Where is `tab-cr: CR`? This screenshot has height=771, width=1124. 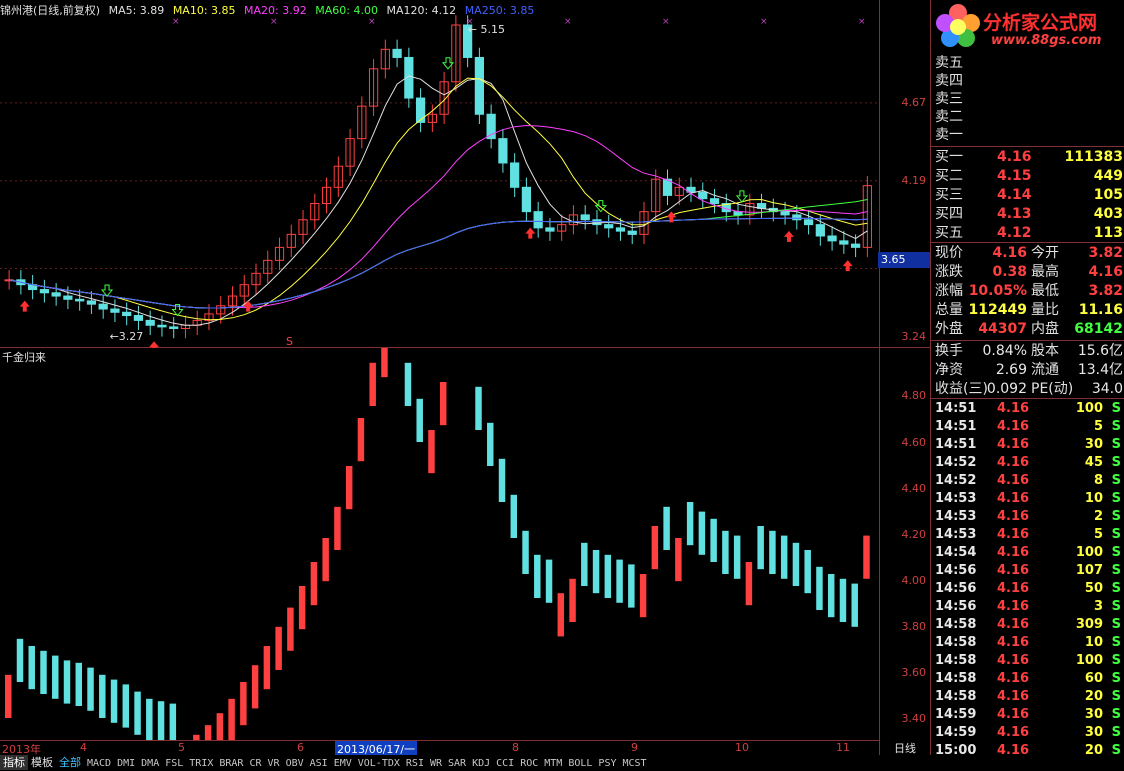
tab-cr: CR is located at coordinates (255, 763).